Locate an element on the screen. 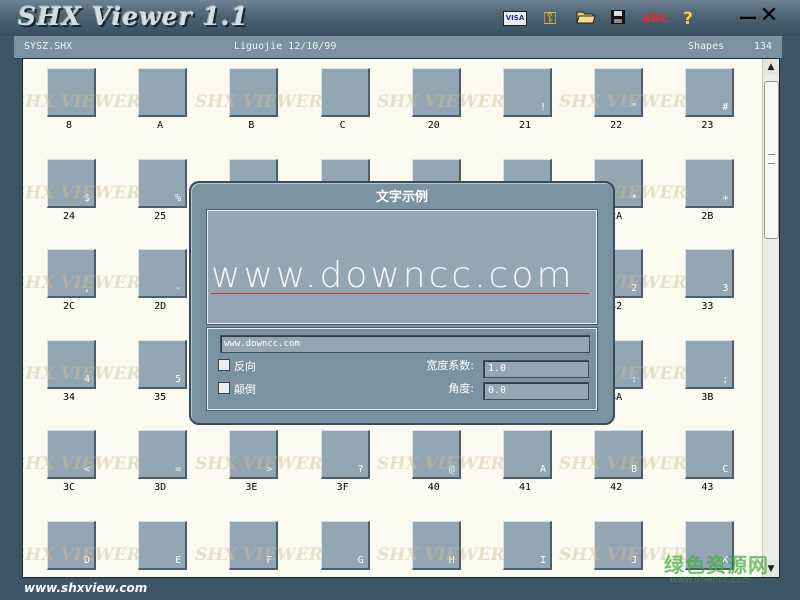 This screenshot has width=800, height=600. scroll-thumb is located at coordinates (771, 160).